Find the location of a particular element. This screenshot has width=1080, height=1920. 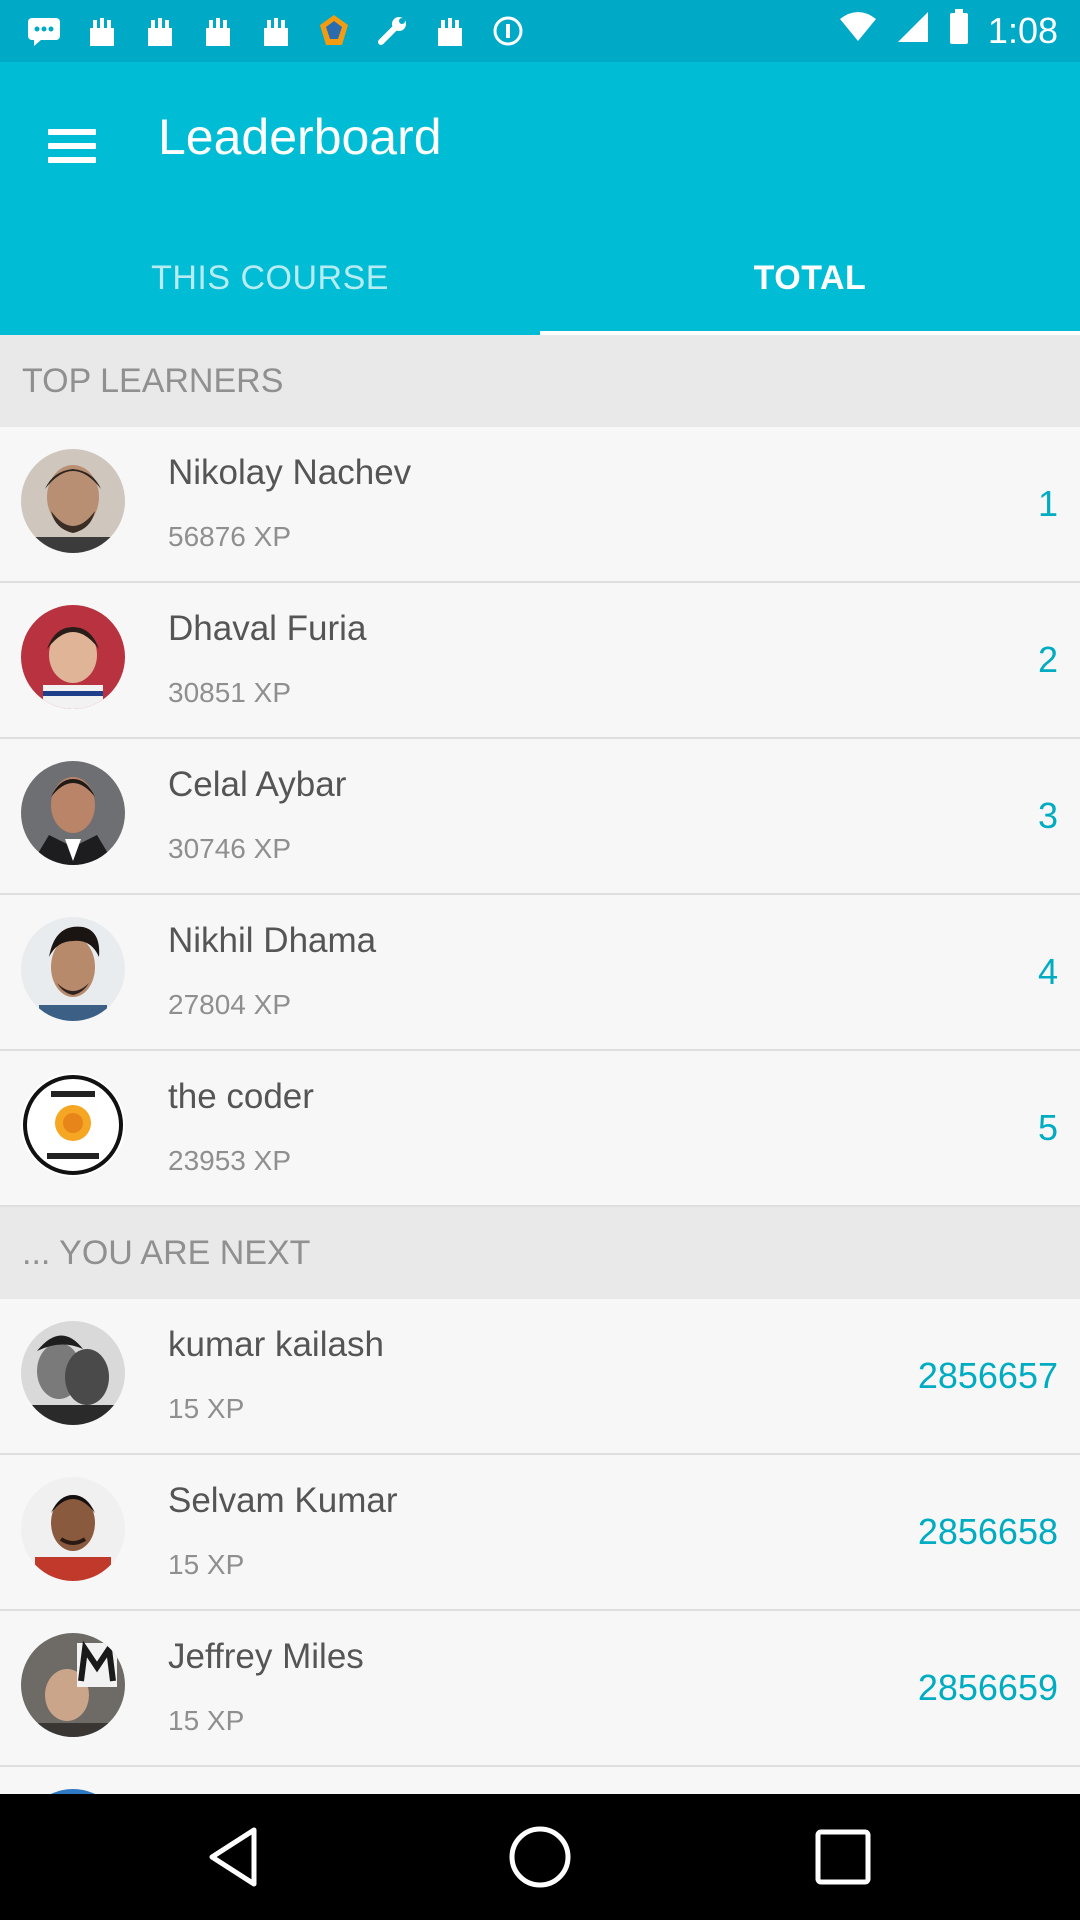

leaderboard-row: the coder 23953 XP 5 is located at coordinates (540, 1129).